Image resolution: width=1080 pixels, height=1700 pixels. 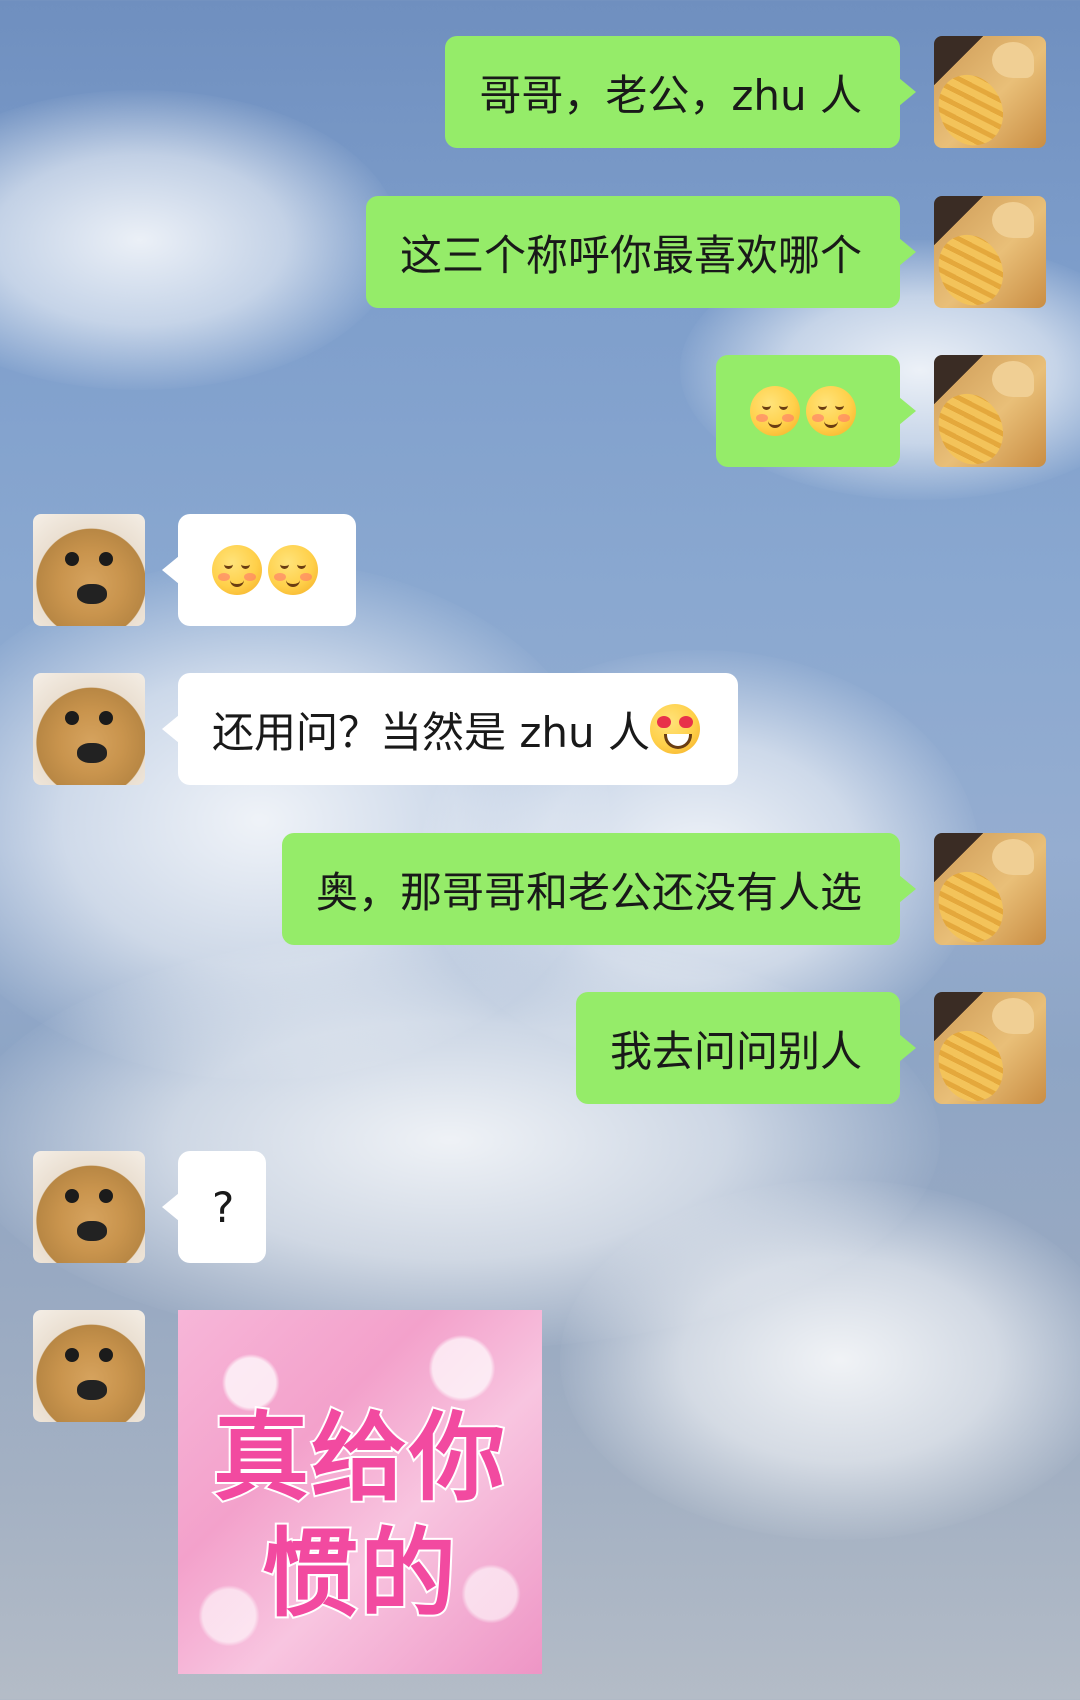 I want to click on message-bubble: 我去问问别人, so click(x=746, y=1048).